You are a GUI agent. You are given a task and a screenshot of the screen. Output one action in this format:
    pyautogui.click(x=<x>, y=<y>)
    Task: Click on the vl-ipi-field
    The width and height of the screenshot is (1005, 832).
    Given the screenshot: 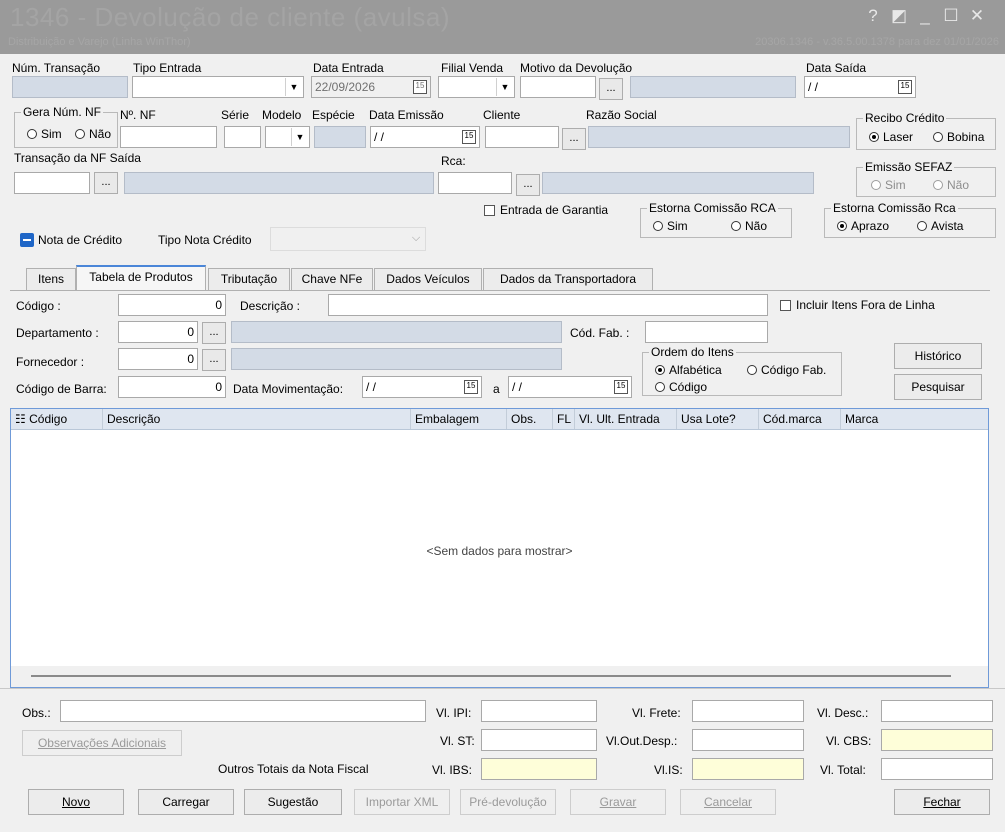 What is the action you would take?
    pyautogui.click(x=539, y=711)
    